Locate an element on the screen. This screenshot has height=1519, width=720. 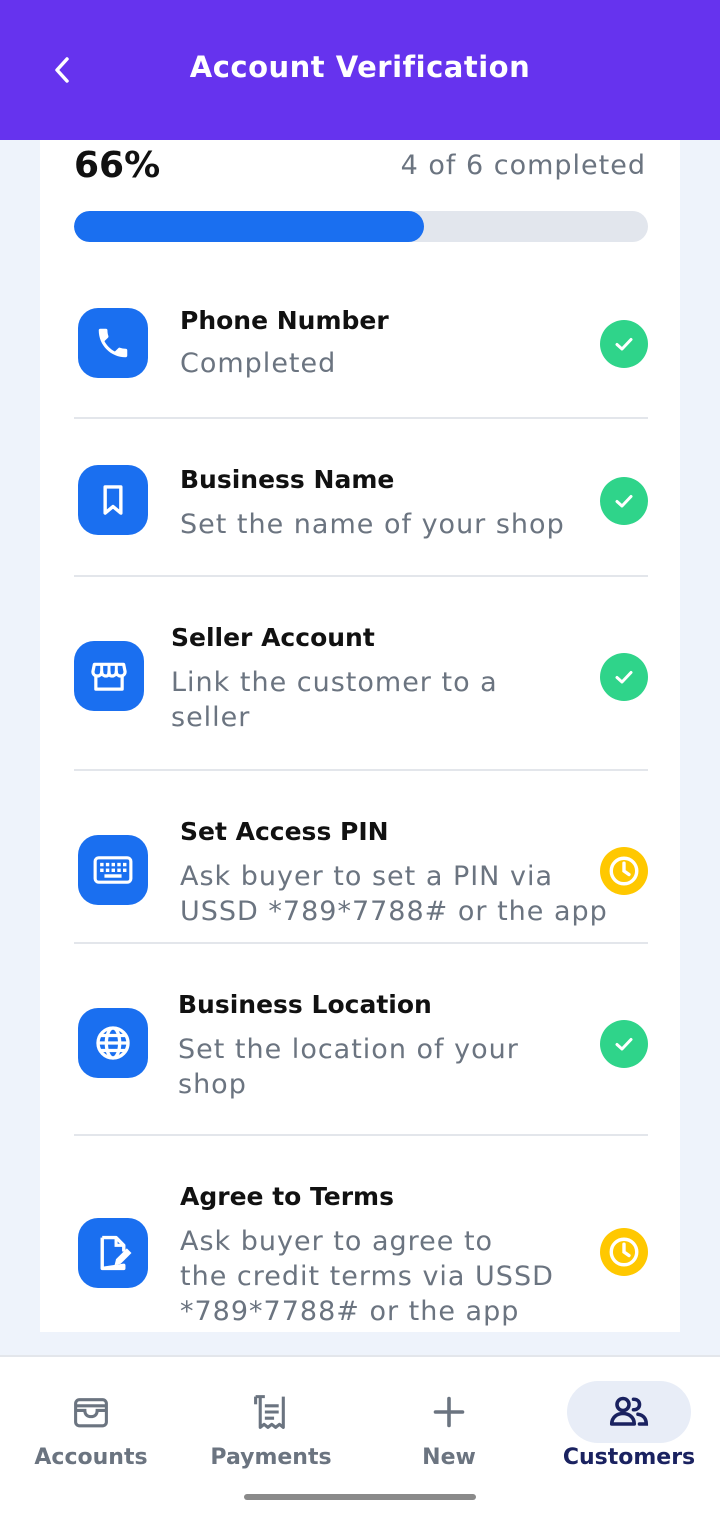
step-title: Business Name is located at coordinates (287, 479).